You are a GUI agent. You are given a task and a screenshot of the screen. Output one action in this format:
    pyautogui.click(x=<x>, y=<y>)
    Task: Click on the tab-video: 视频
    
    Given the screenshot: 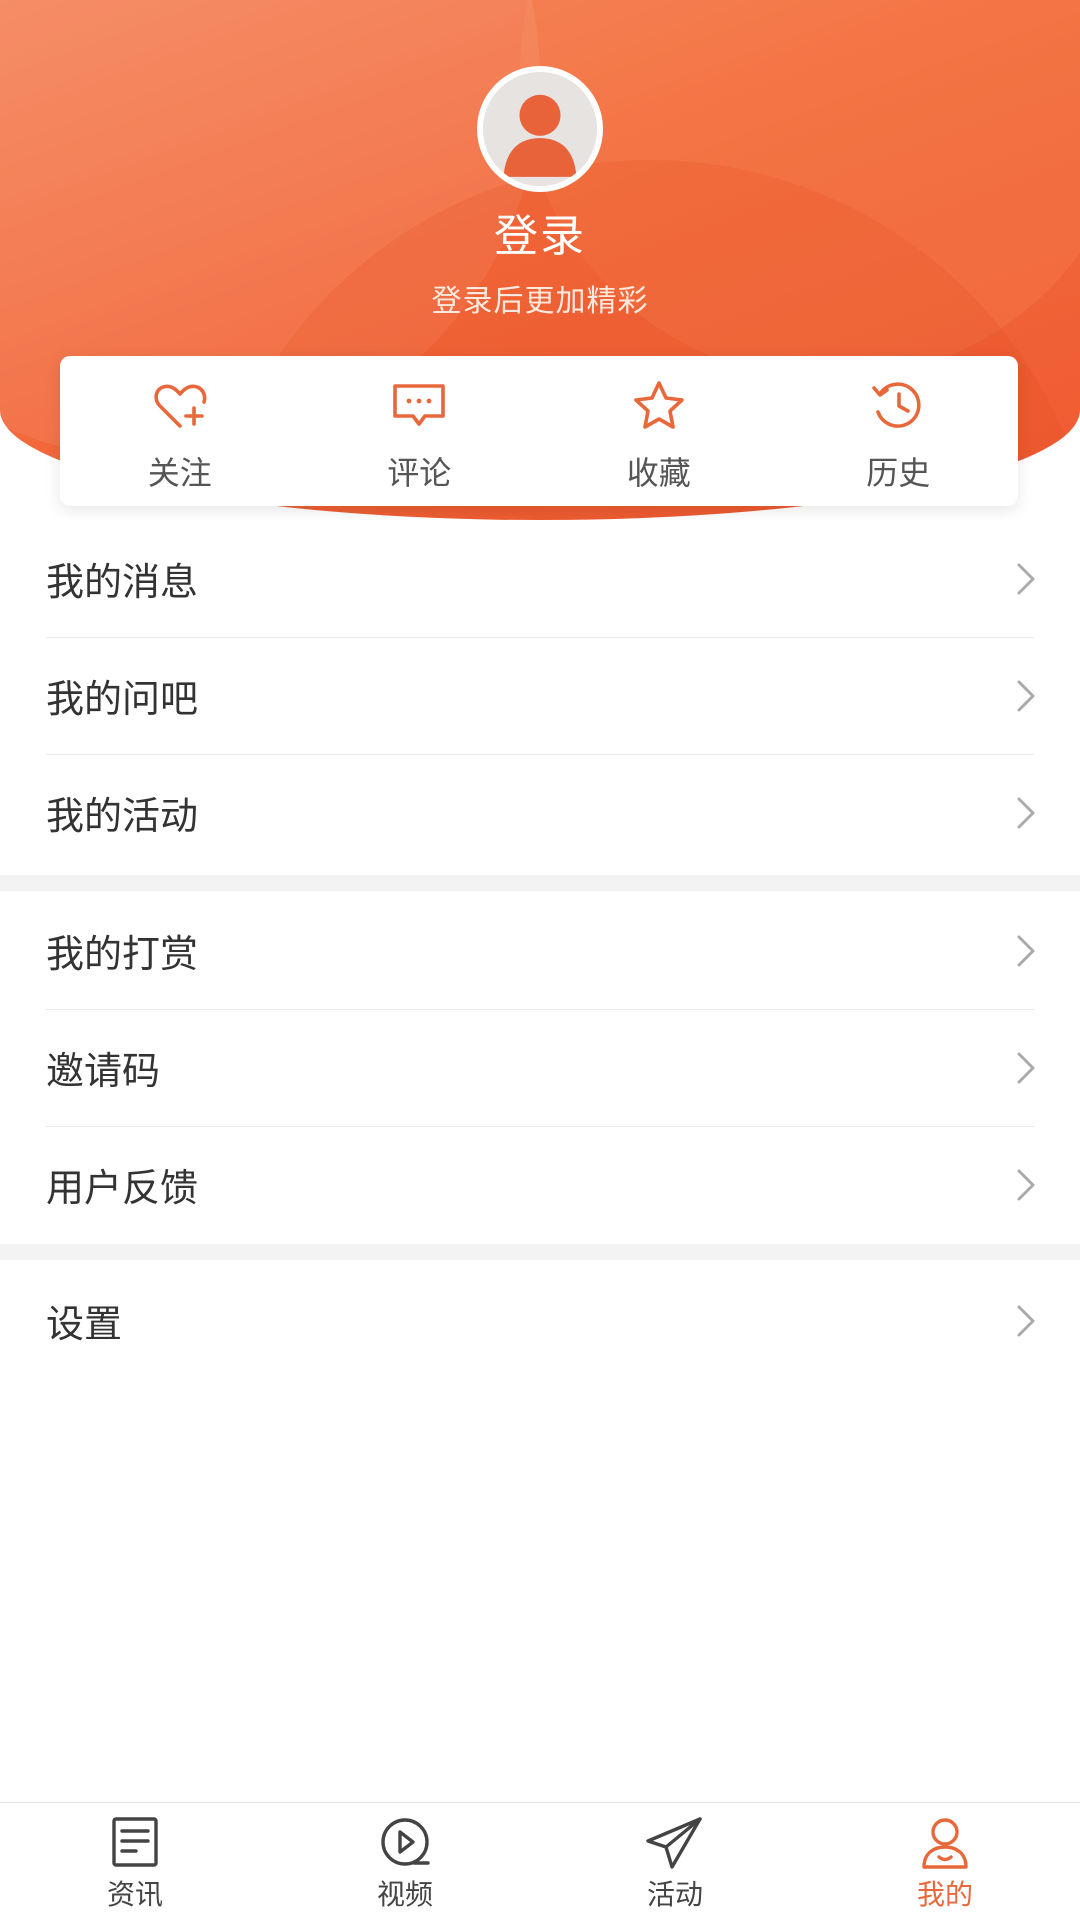 What is the action you would take?
    pyautogui.click(x=405, y=1861)
    